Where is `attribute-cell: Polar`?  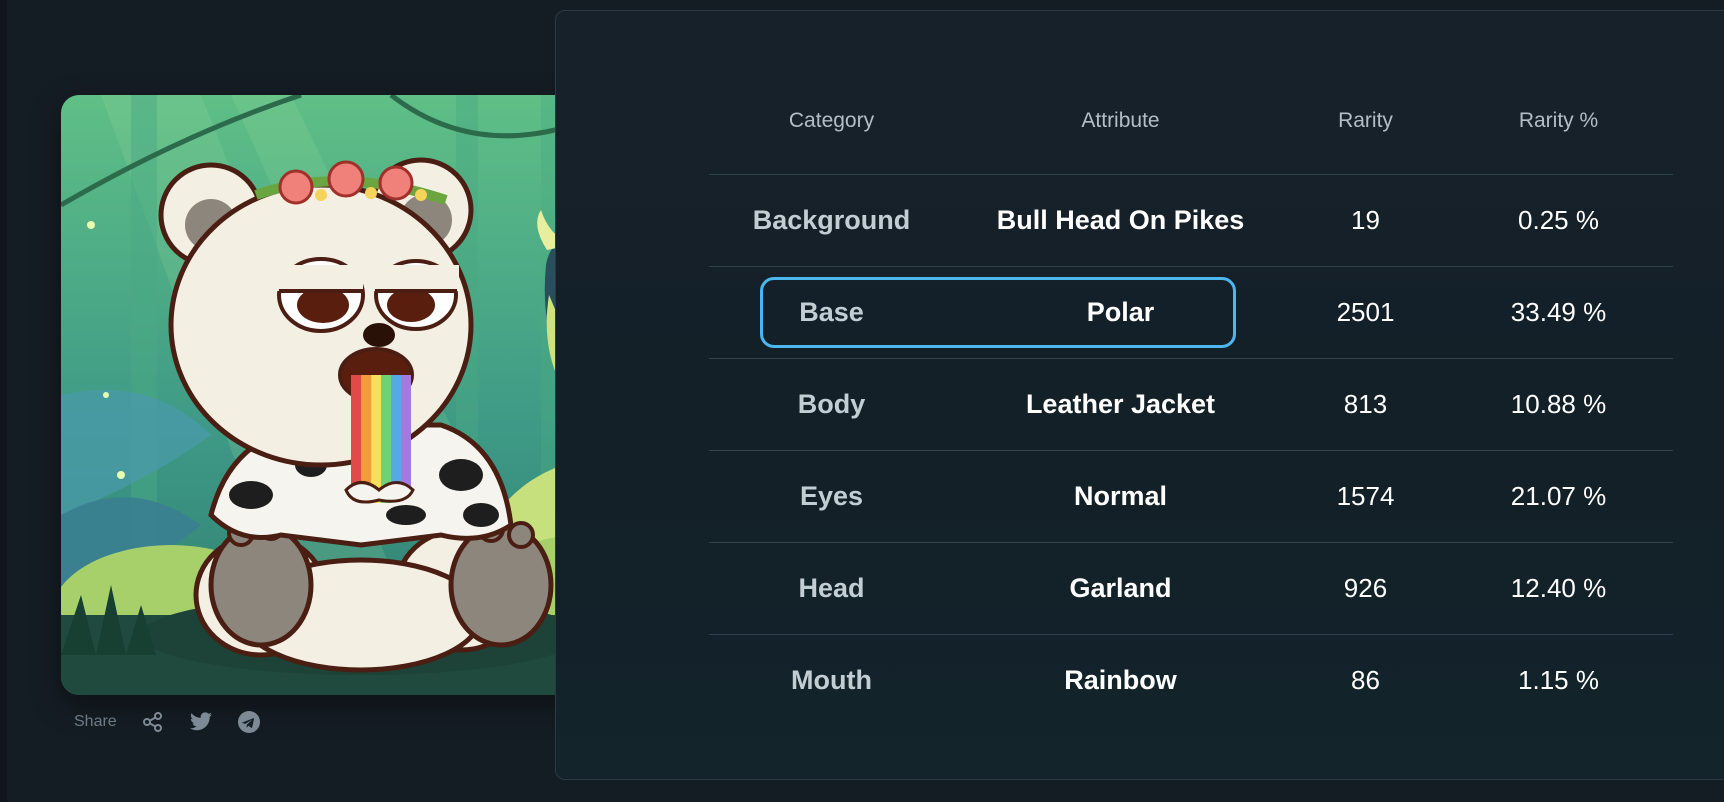 attribute-cell: Polar is located at coordinates (1120, 312).